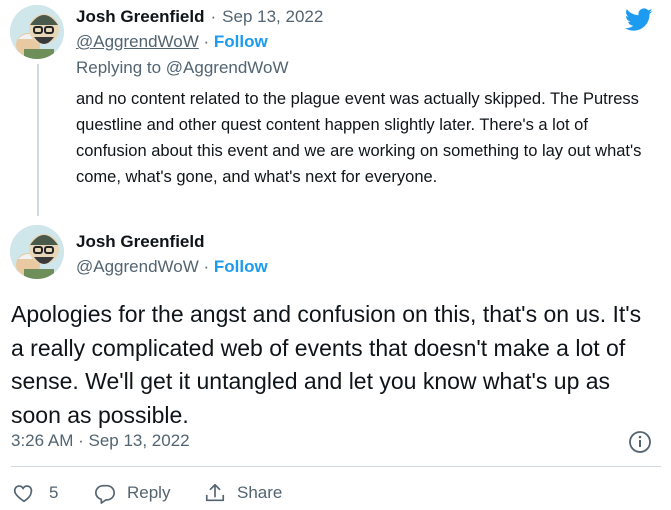 The width and height of the screenshot is (671, 510). I want to click on reply-tweet-handle-row: @AggrendWoW · Follow, so click(172, 42).